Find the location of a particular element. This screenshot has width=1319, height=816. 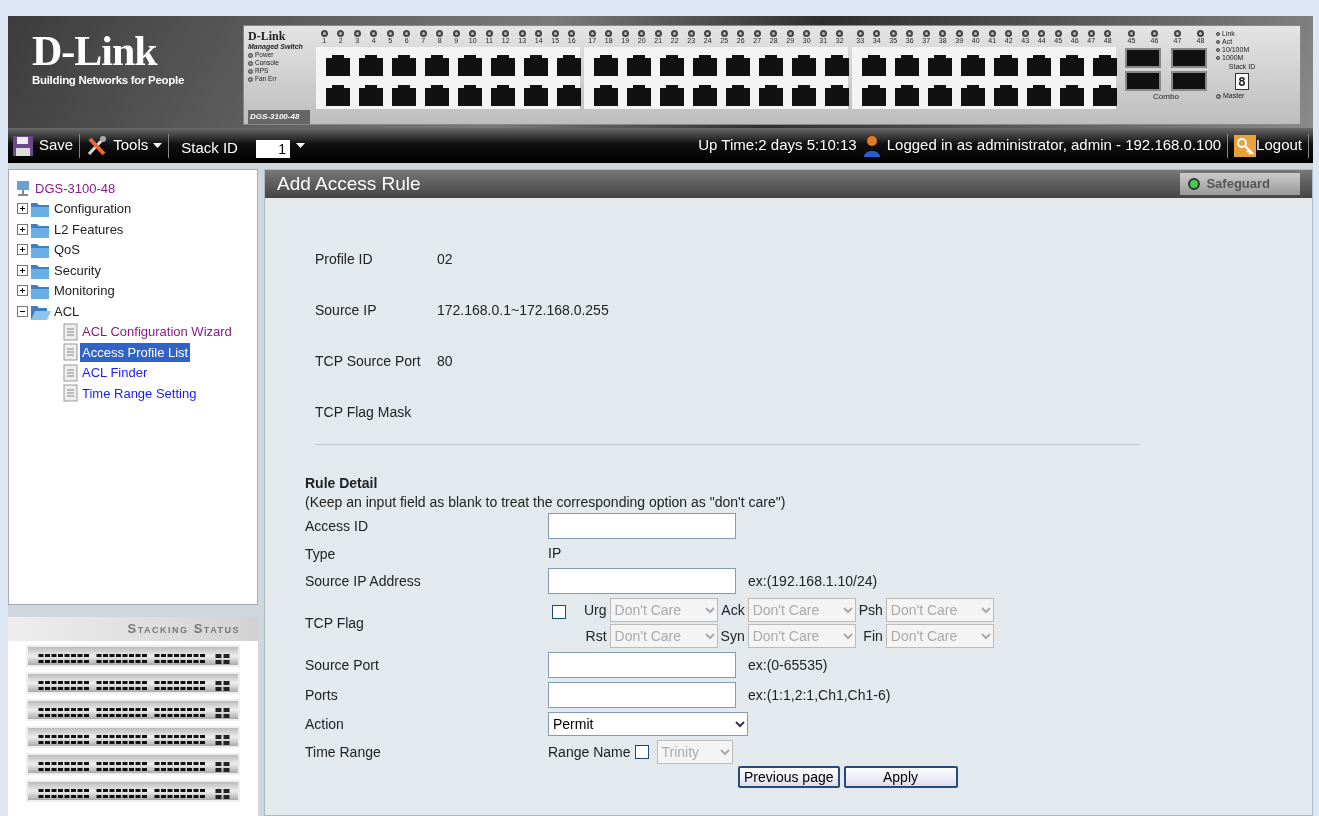

tools-menu-button: Tools is located at coordinates (124, 145).